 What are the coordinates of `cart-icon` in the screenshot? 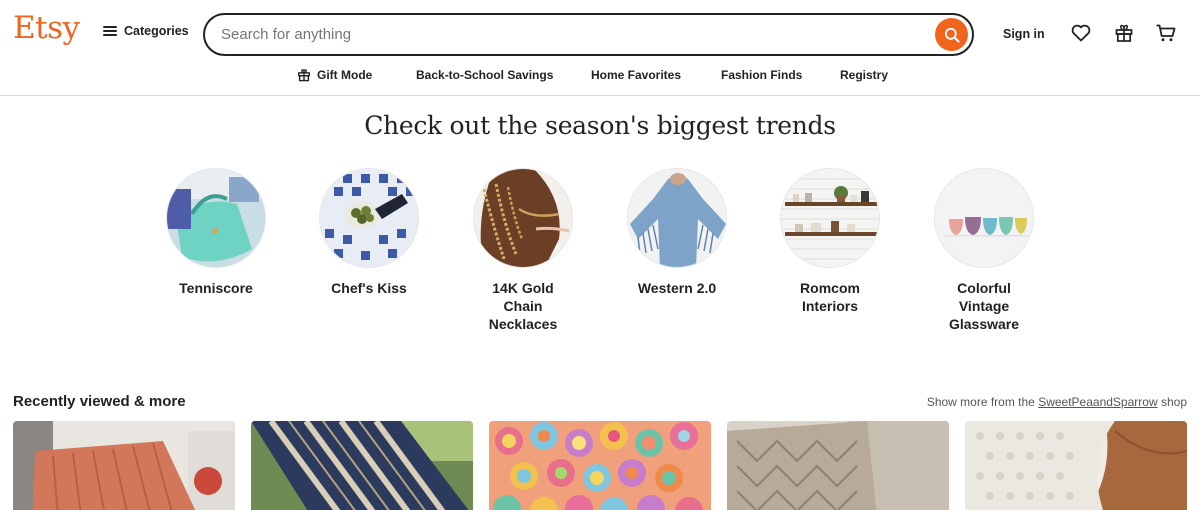 It's located at (1166, 33).